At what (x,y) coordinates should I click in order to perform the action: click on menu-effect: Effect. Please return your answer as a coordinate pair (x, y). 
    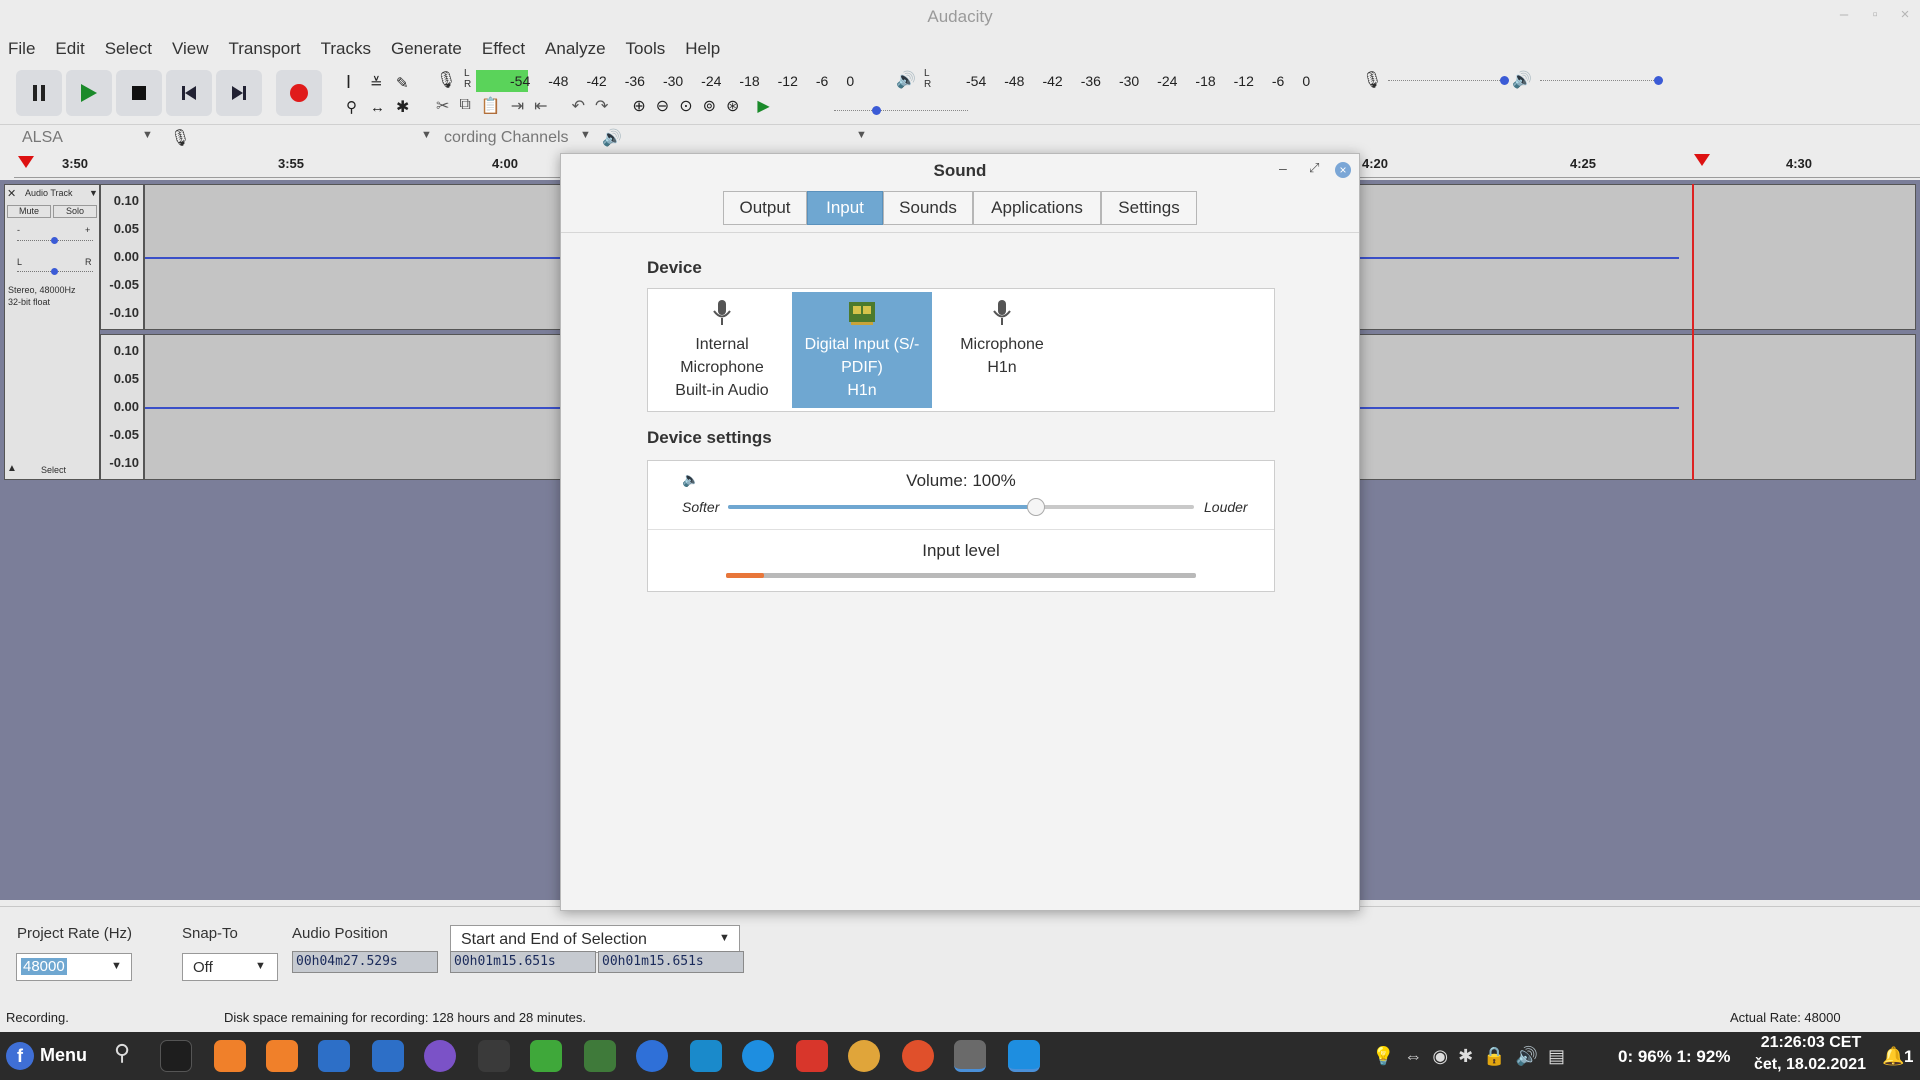
    Looking at the image, I should click on (503, 49).